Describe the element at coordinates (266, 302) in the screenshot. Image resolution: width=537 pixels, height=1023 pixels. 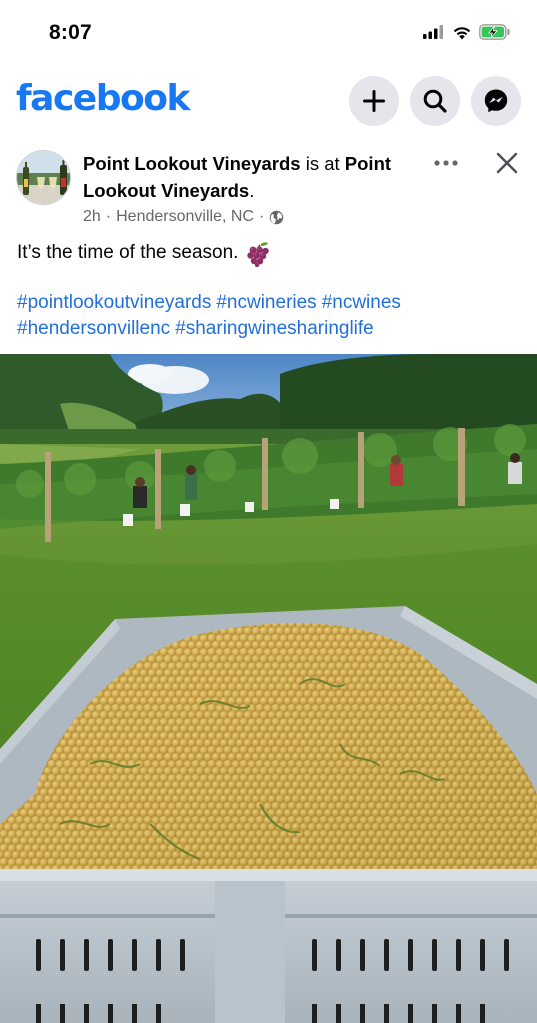
I see `hashtag-link: #ncwineries` at that location.